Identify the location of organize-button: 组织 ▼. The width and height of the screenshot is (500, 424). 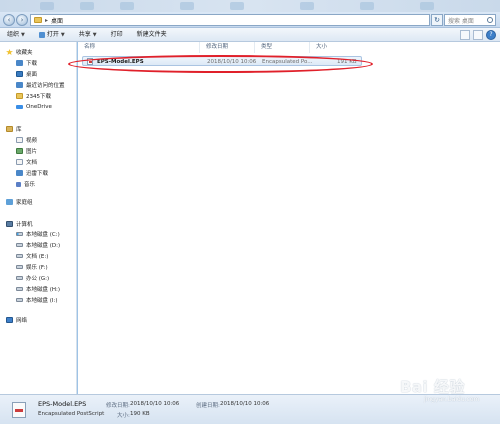
(16, 35).